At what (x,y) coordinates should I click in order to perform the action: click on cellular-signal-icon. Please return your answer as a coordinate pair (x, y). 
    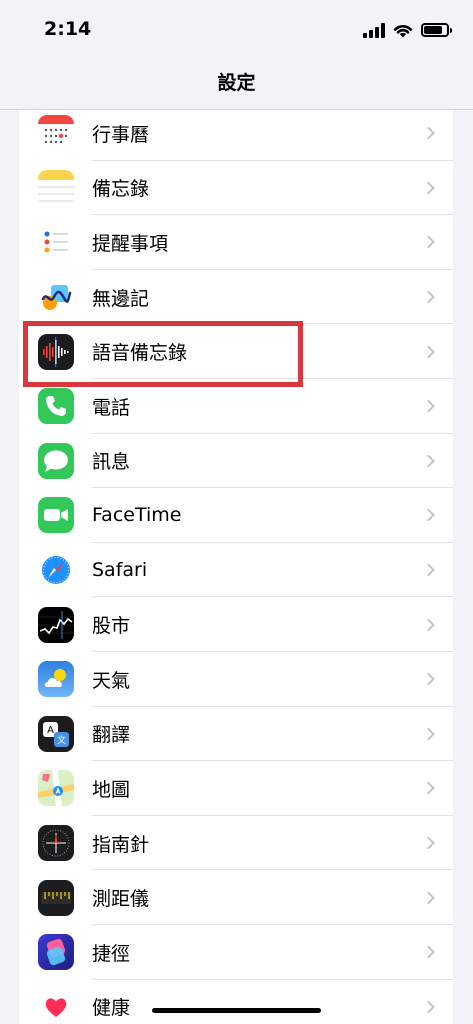
    Looking at the image, I should click on (374, 30).